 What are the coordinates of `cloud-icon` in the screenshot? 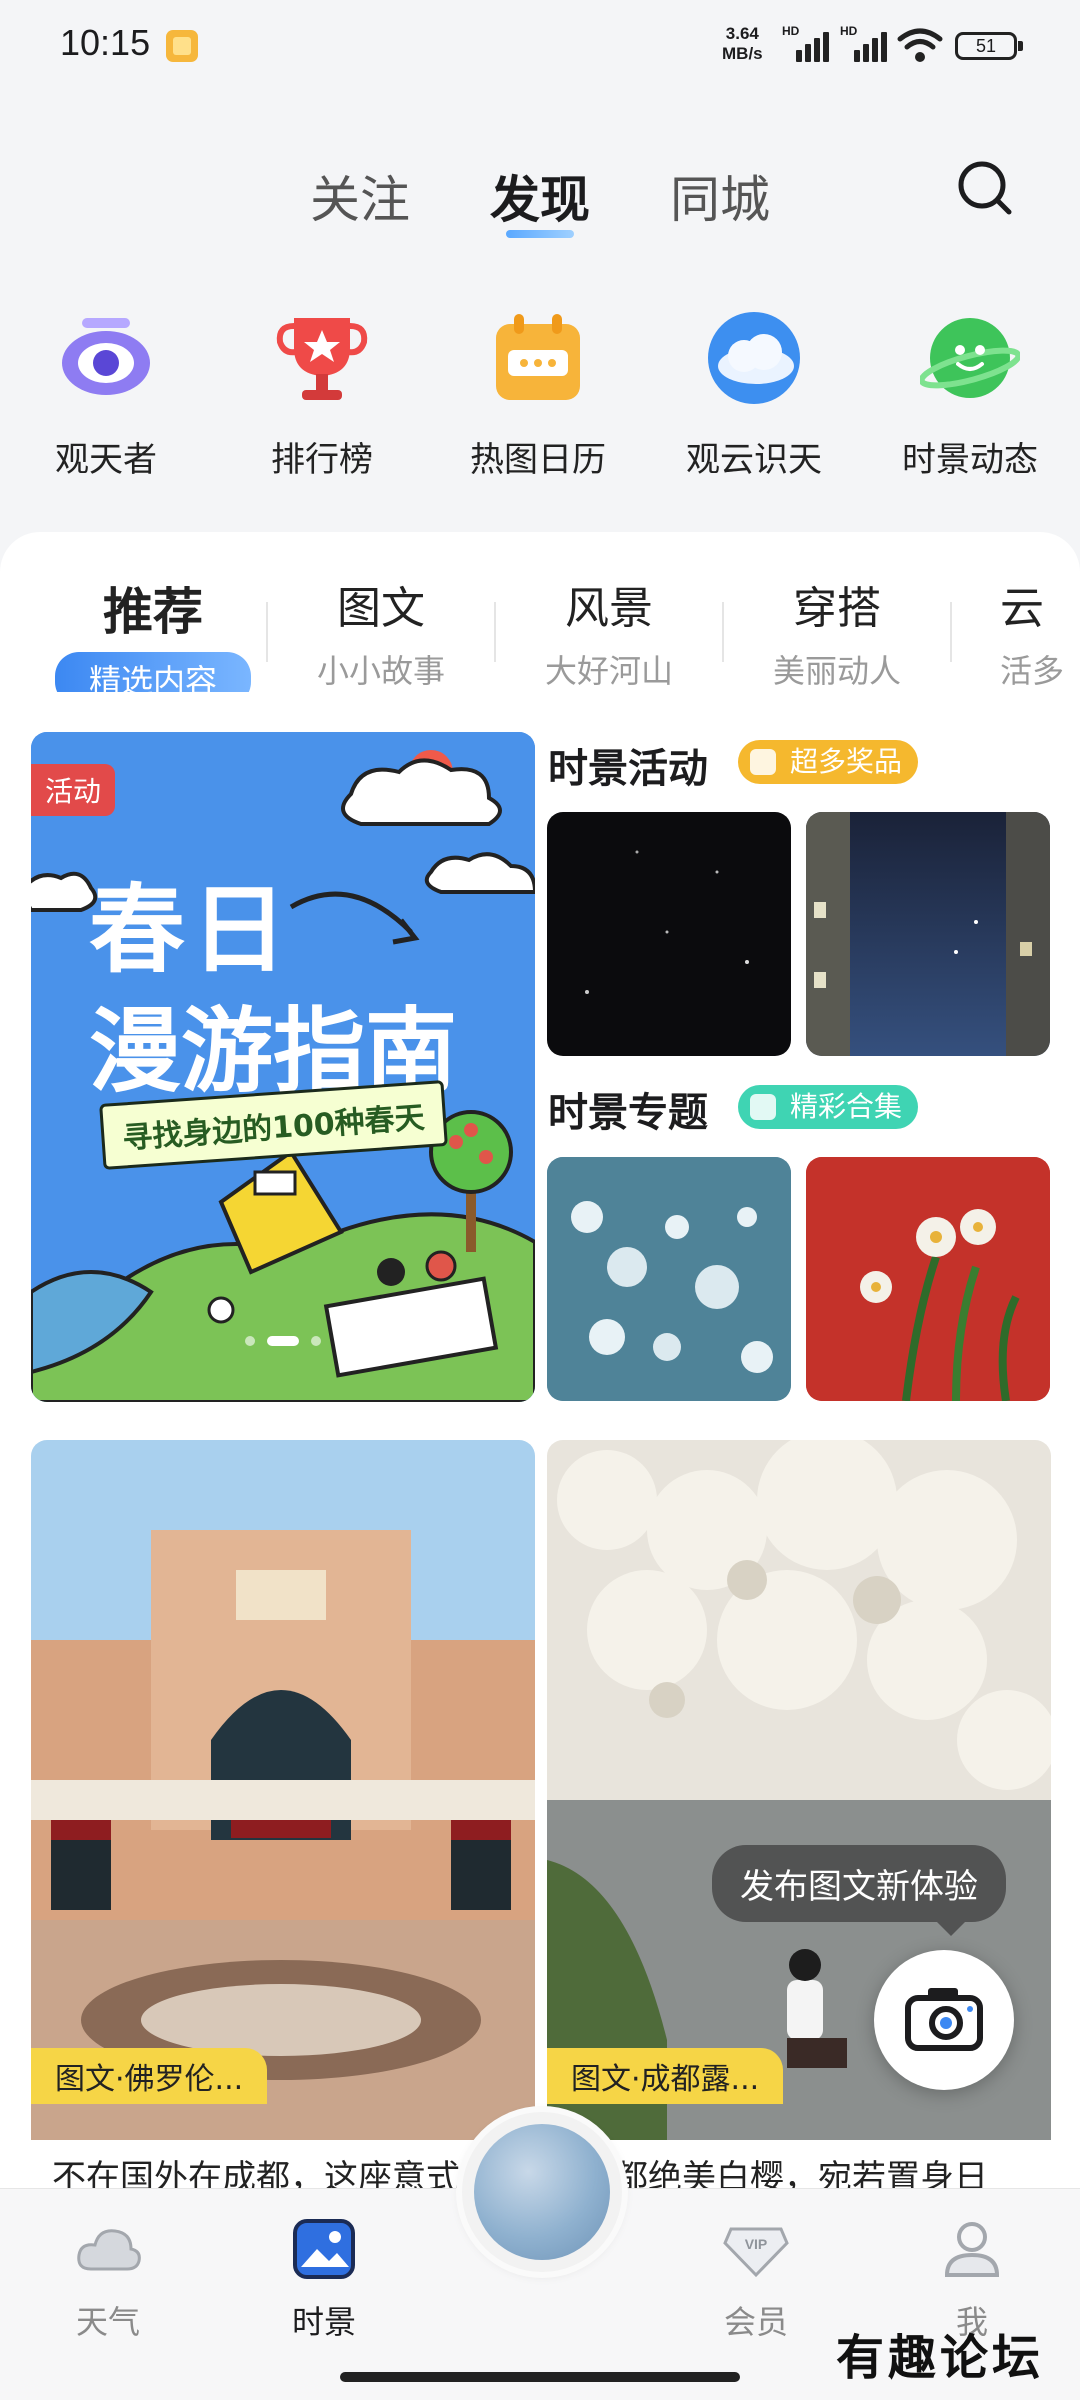 It's located at (109, 2250).